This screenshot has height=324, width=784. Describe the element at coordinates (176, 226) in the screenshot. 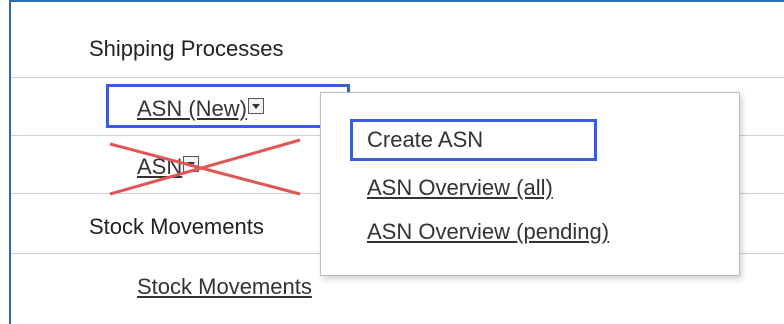

I see `section-title-stock-movements: Stock Movements` at that location.